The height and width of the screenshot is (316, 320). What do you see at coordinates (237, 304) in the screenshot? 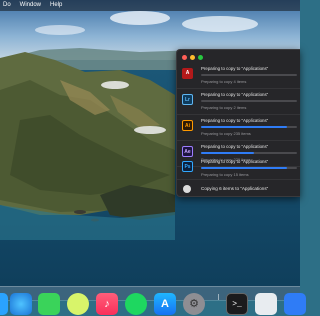
I see `terminal-icon: >_` at bounding box center [237, 304].